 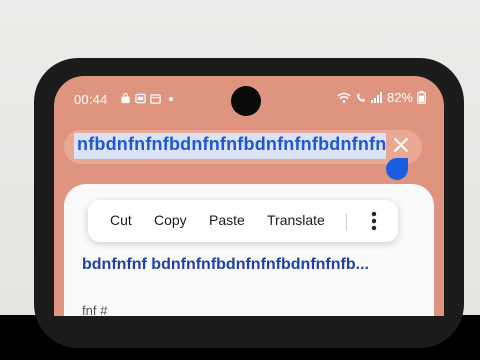 I want to click on battery-percentage: 82%, so click(x=399, y=97).